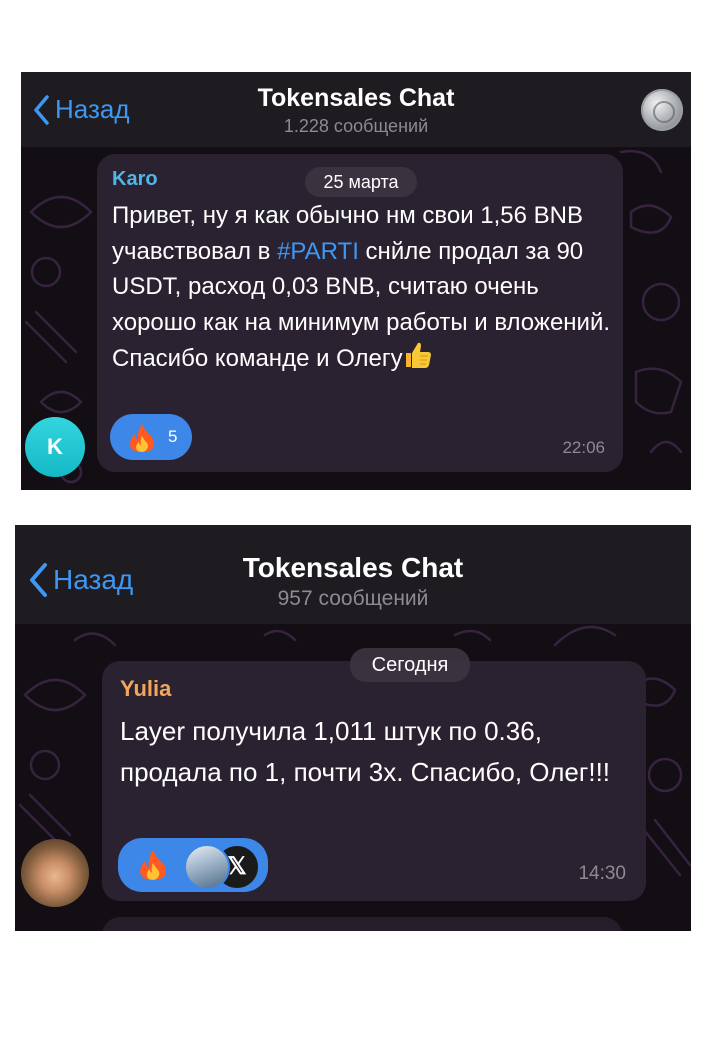 This screenshot has height=1049, width=707. Describe the element at coordinates (318, 251) in the screenshot. I see `hashtag-link: #PARTI` at that location.